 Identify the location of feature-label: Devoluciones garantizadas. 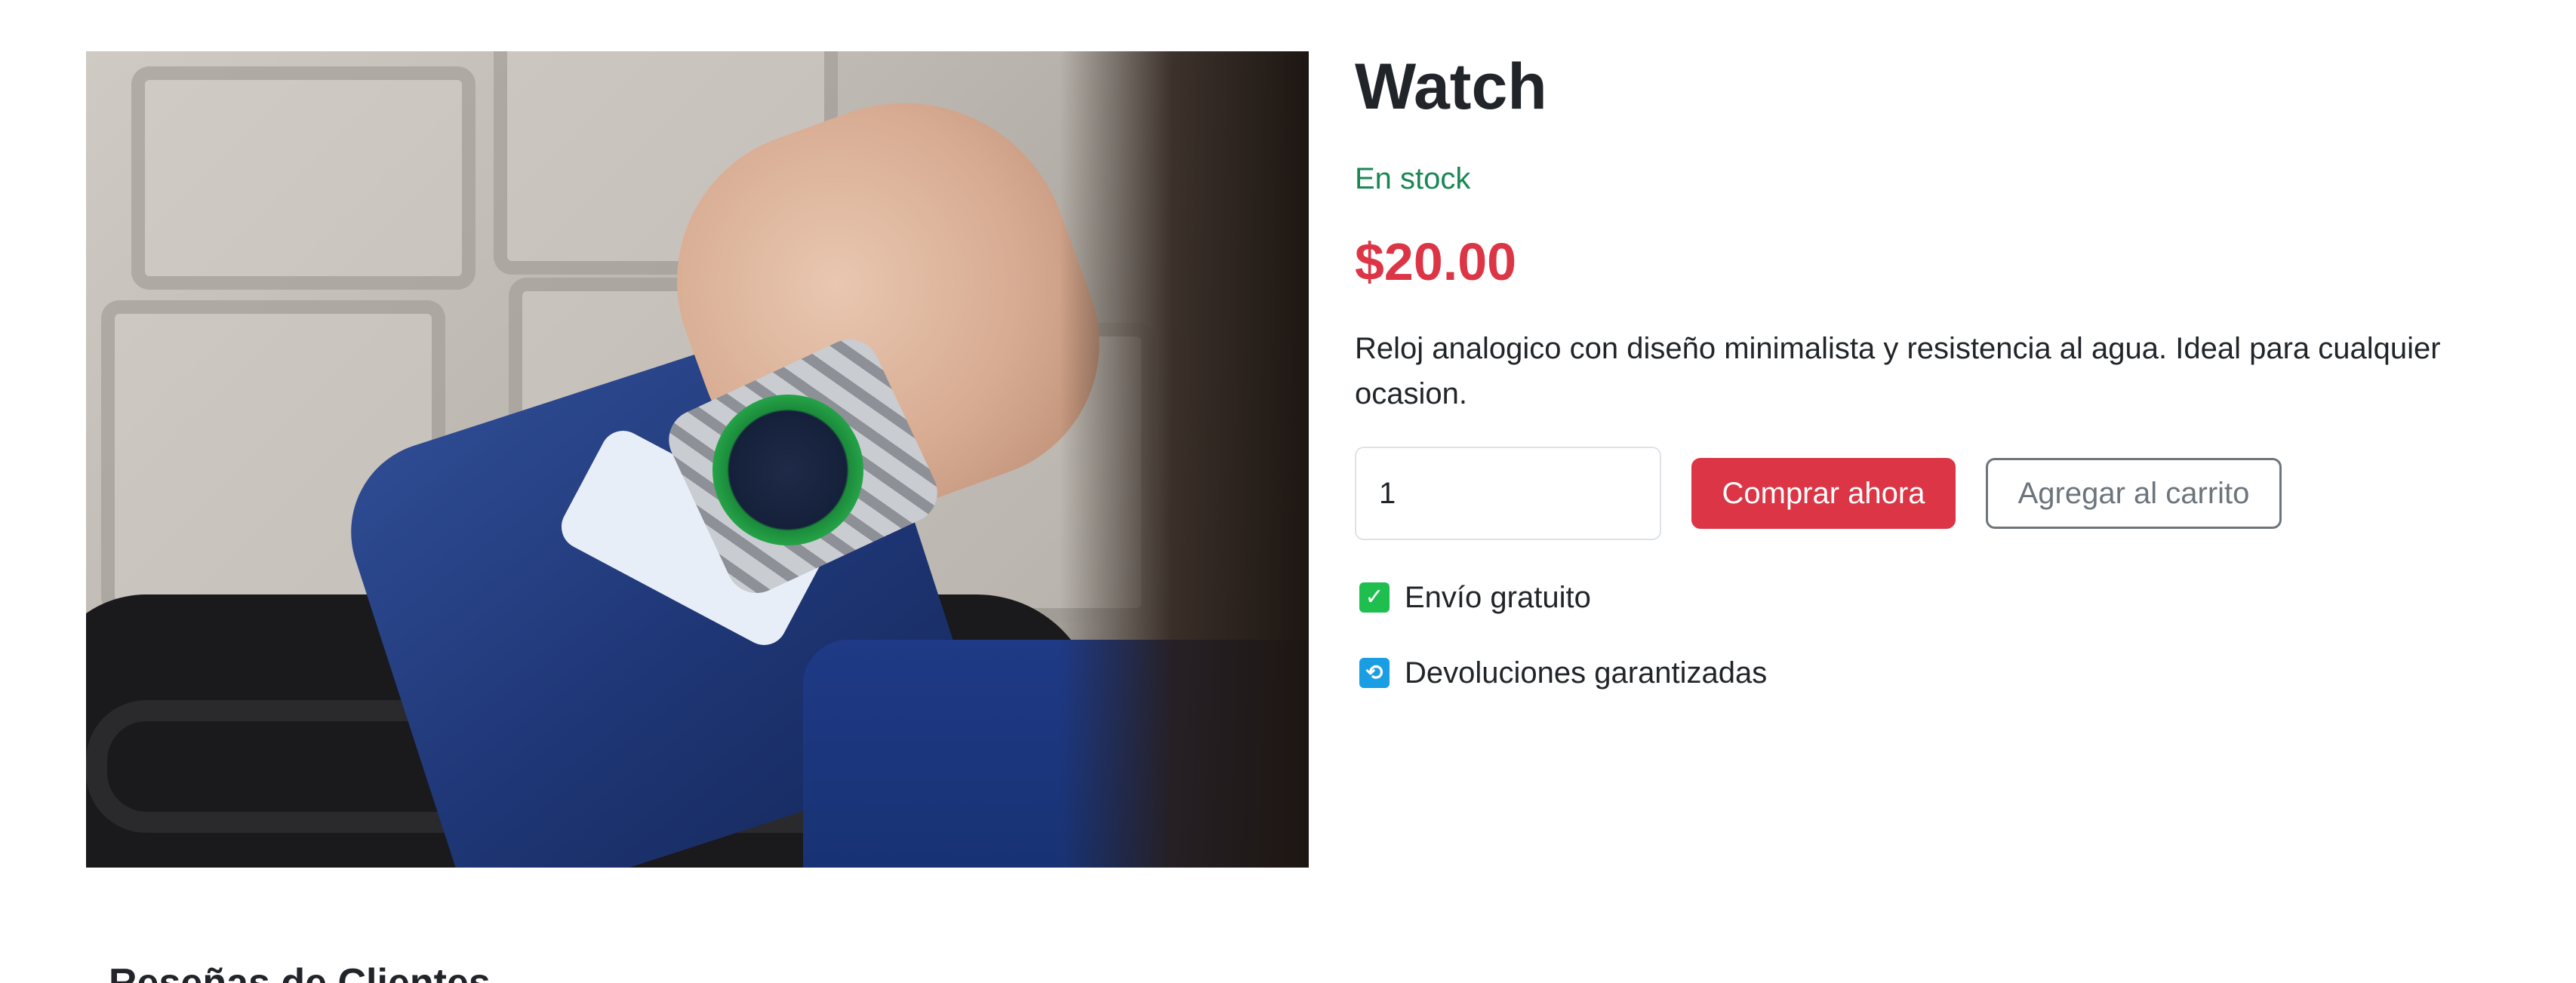
(1586, 673).